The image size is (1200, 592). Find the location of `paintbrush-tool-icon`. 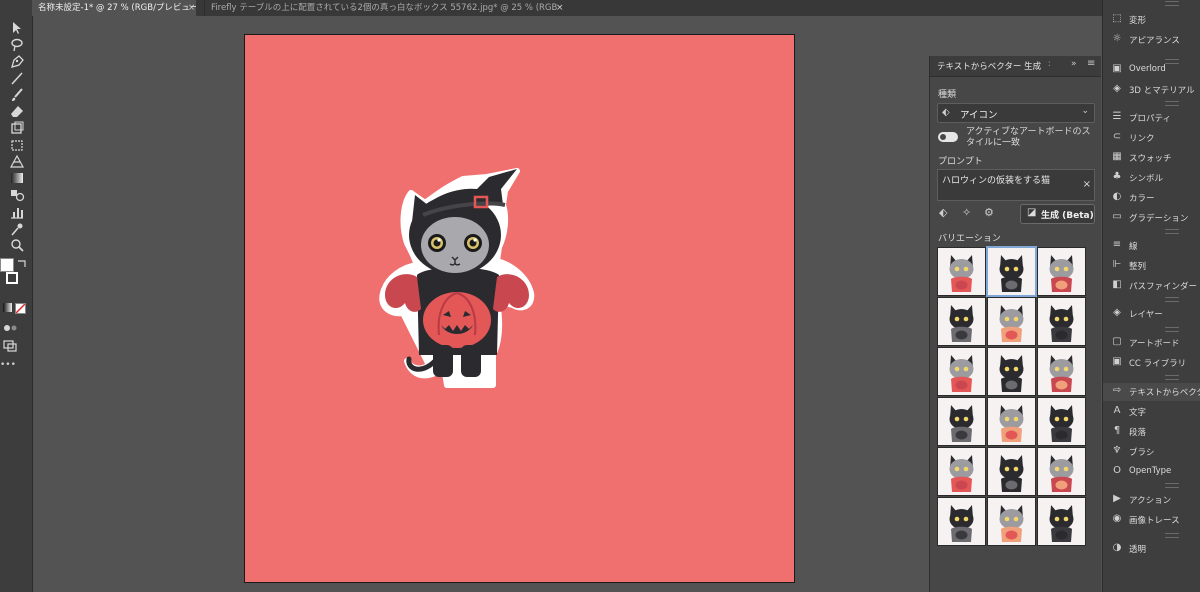

paintbrush-tool-icon is located at coordinates (17, 95).